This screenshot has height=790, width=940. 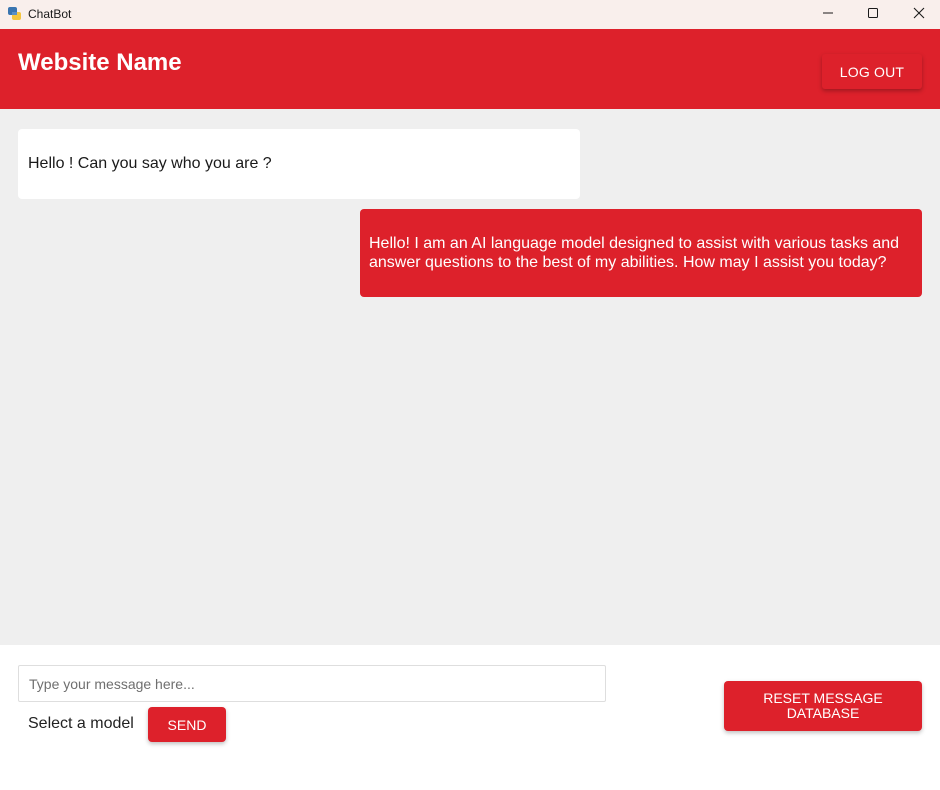 What do you see at coordinates (470, 14) in the screenshot?
I see `window-titlebar: ChatBot` at bounding box center [470, 14].